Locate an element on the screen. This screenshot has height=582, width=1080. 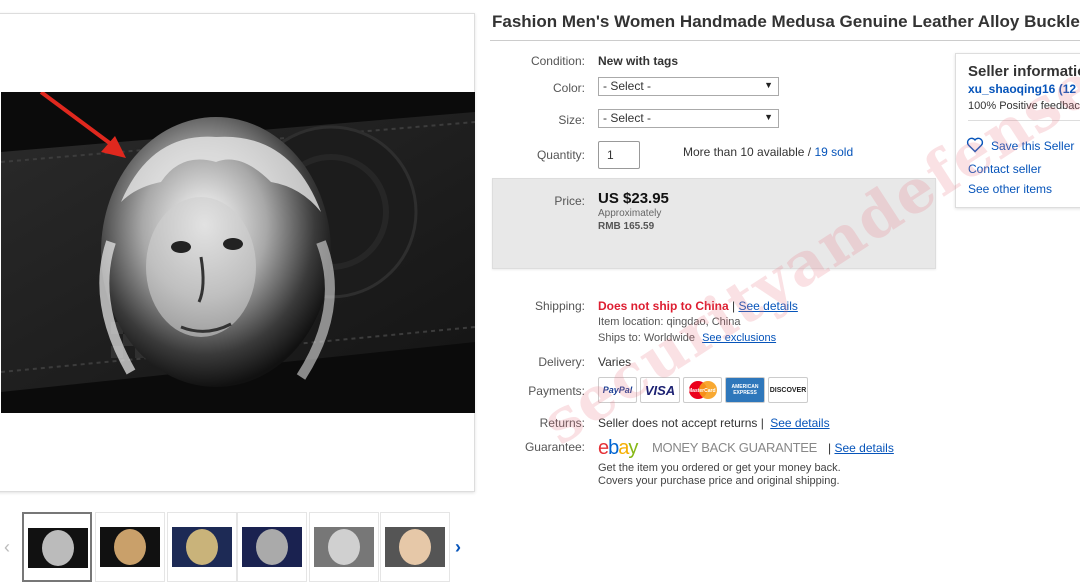
payments-label: Payments: is located at coordinates (556, 391).